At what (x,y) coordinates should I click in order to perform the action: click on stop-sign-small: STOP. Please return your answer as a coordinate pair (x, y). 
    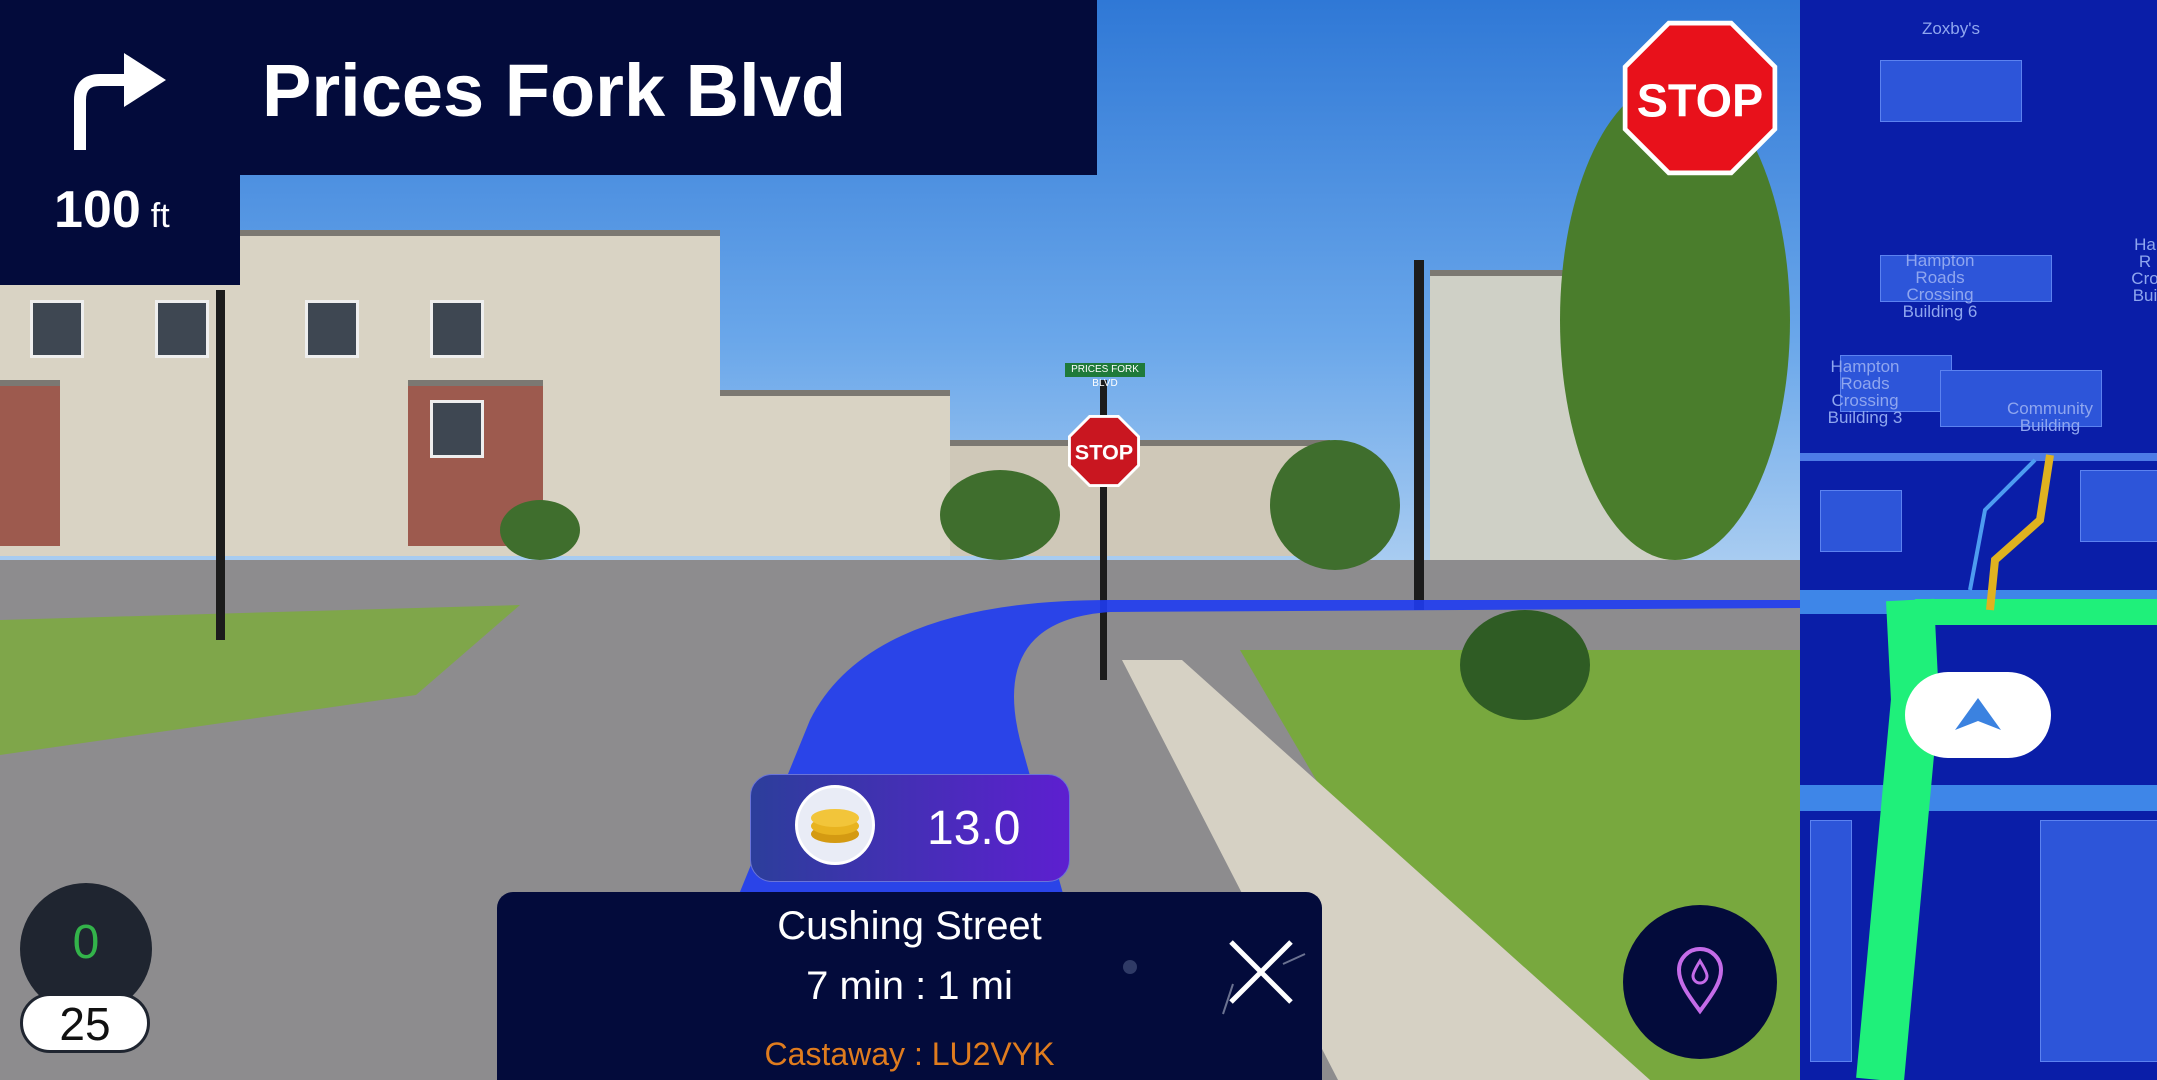
    Looking at the image, I should click on (1104, 451).